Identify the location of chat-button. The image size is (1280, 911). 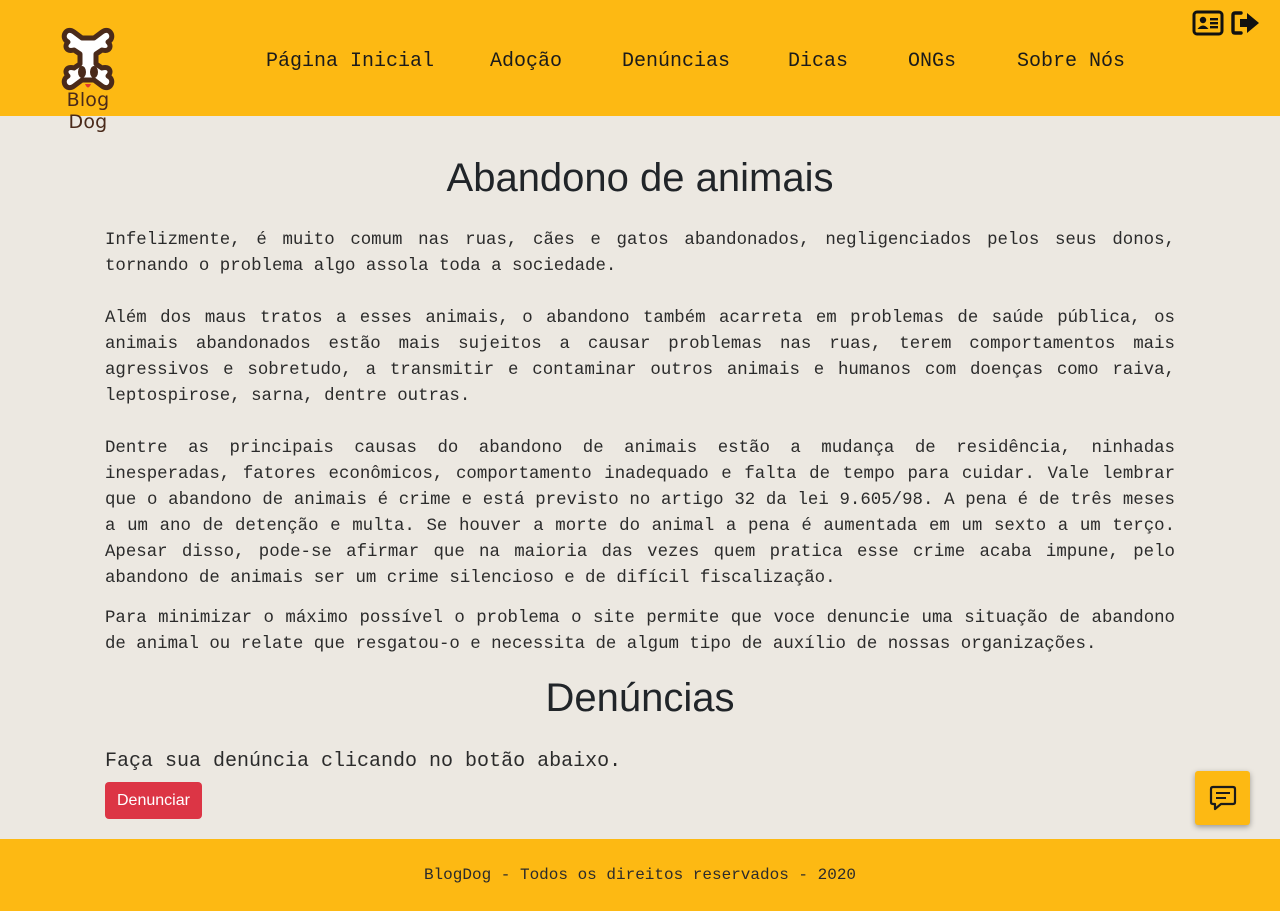
(1222, 798).